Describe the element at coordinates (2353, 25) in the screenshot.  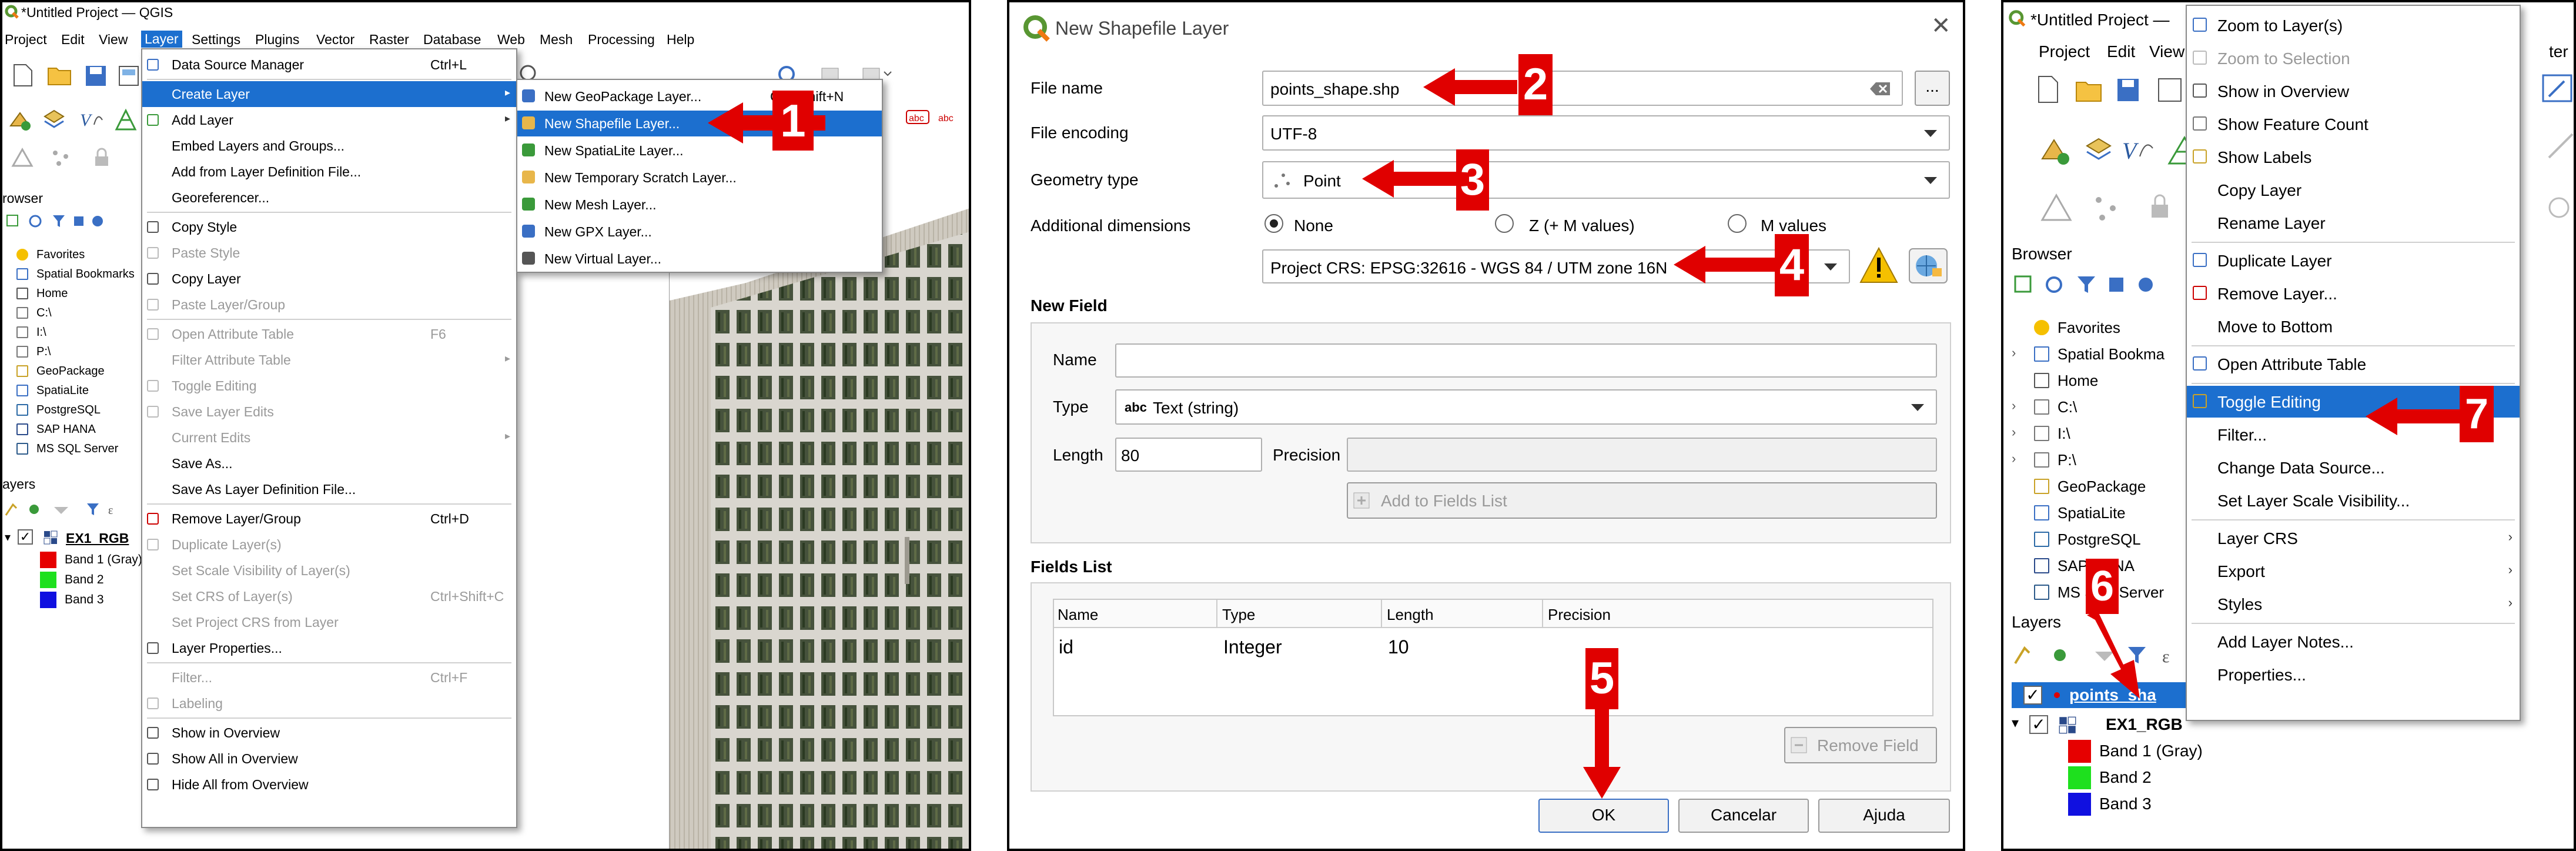
I see `context-menu-item-zoom-to-layer-s: Zoom to Layer(s)` at that location.